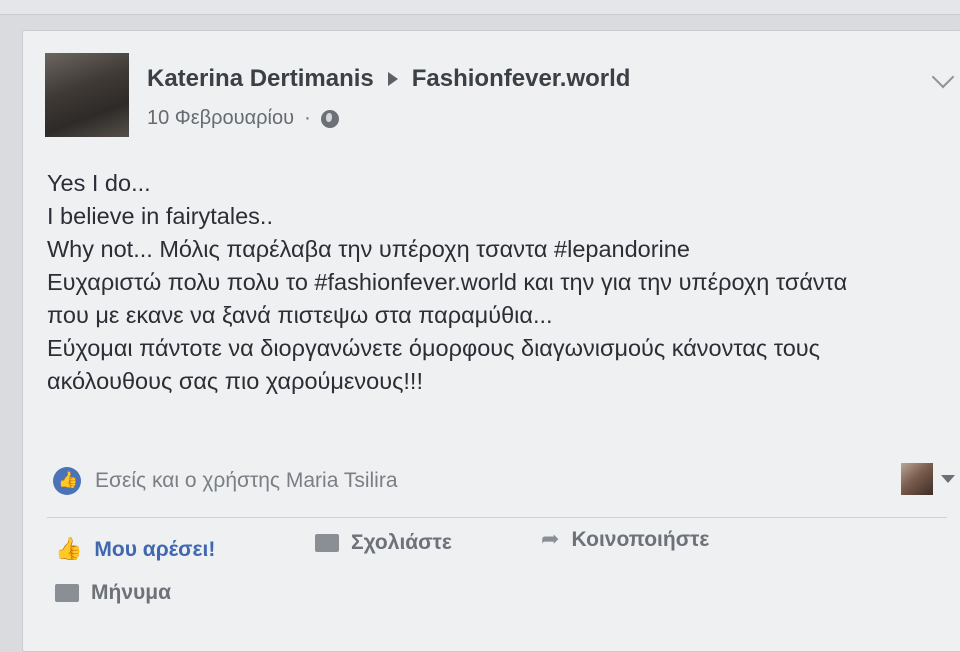 This screenshot has height=652, width=960. Describe the element at coordinates (67, 593) in the screenshot. I see `message-icon` at that location.